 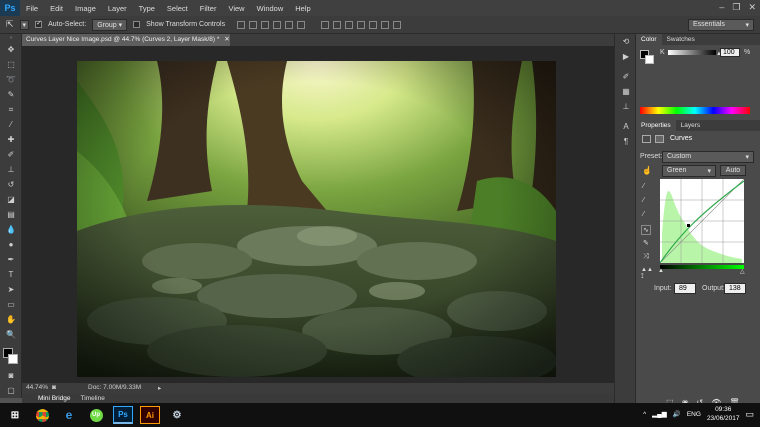 I want to click on paragraph-panel-icon: ¶, so click(x=626, y=143).